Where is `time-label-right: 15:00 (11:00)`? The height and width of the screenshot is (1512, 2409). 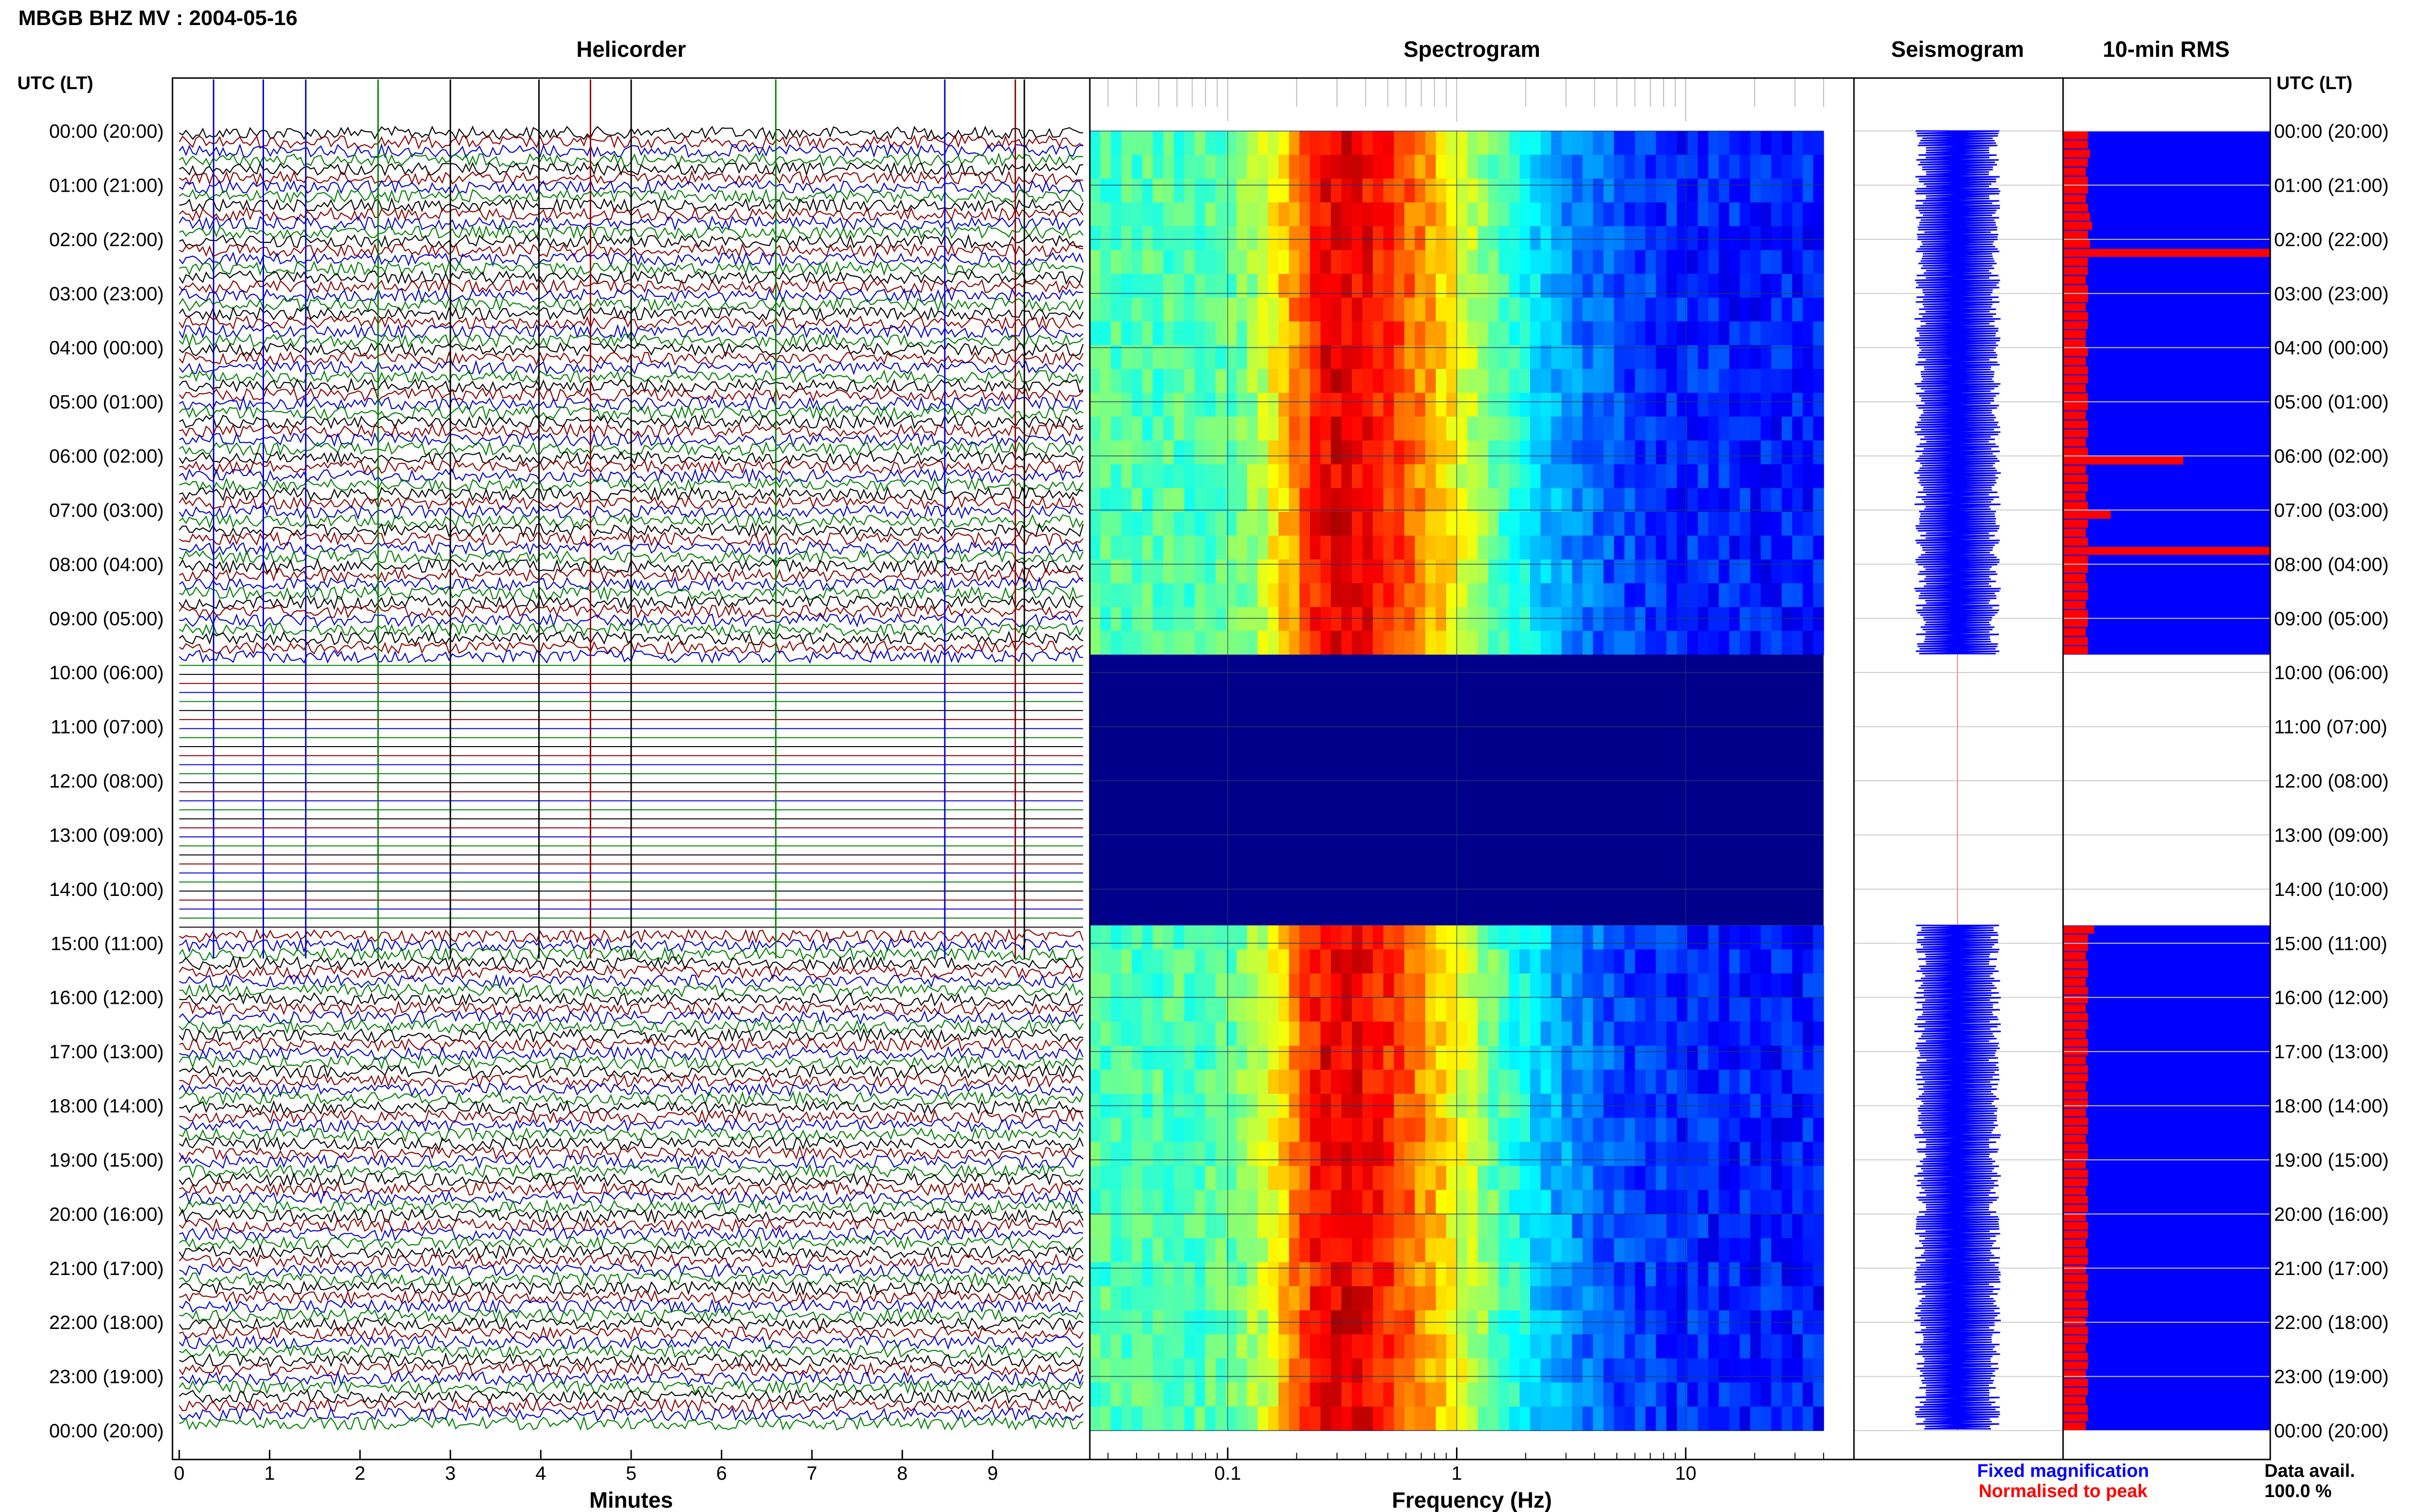 time-label-right: 15:00 (11:00) is located at coordinates (2330, 943).